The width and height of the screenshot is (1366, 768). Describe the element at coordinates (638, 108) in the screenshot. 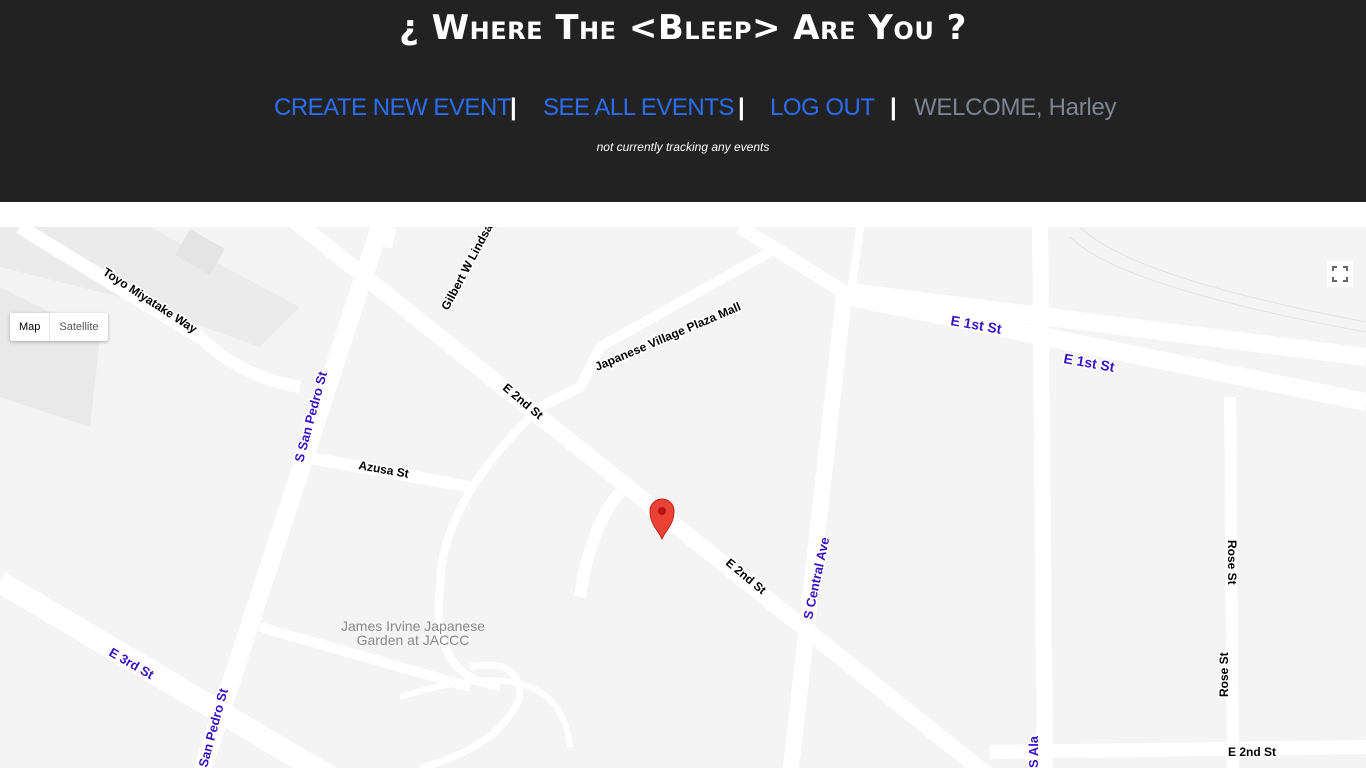

I see `see-all-events-link: SEE ALL EVENTS` at that location.